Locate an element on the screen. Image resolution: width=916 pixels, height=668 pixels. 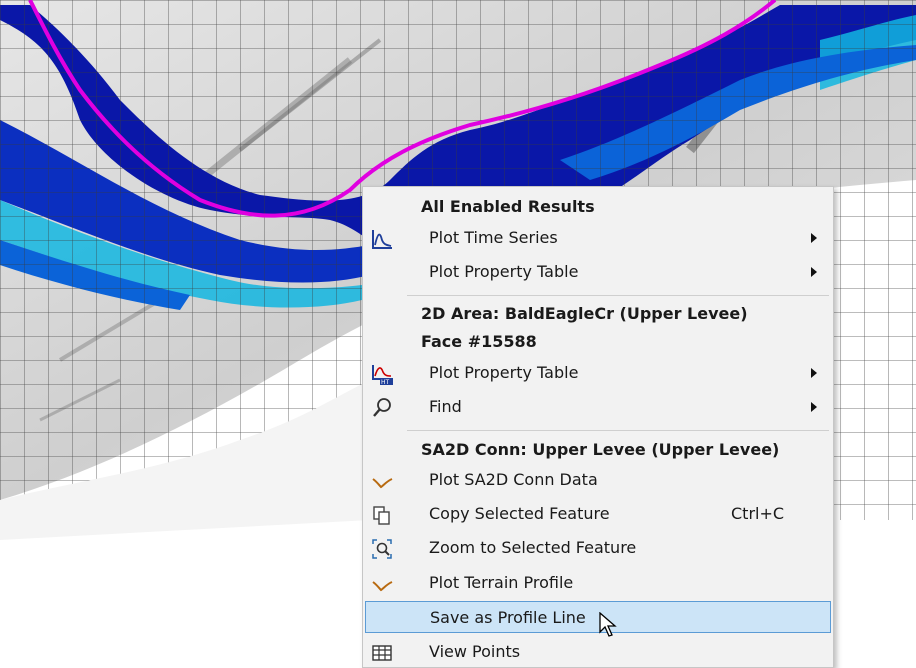
menu-item-view-points: View Points is located at coordinates (598, 652).